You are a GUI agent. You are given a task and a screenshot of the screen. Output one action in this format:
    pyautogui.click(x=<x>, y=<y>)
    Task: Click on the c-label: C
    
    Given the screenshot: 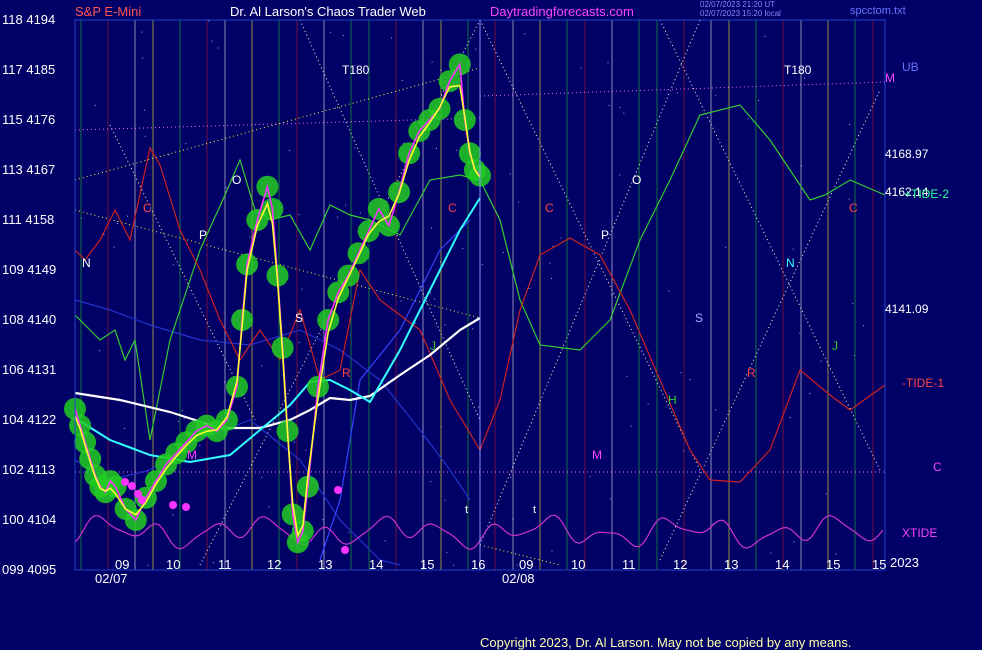 What is the action you would take?
    pyautogui.click(x=937, y=467)
    